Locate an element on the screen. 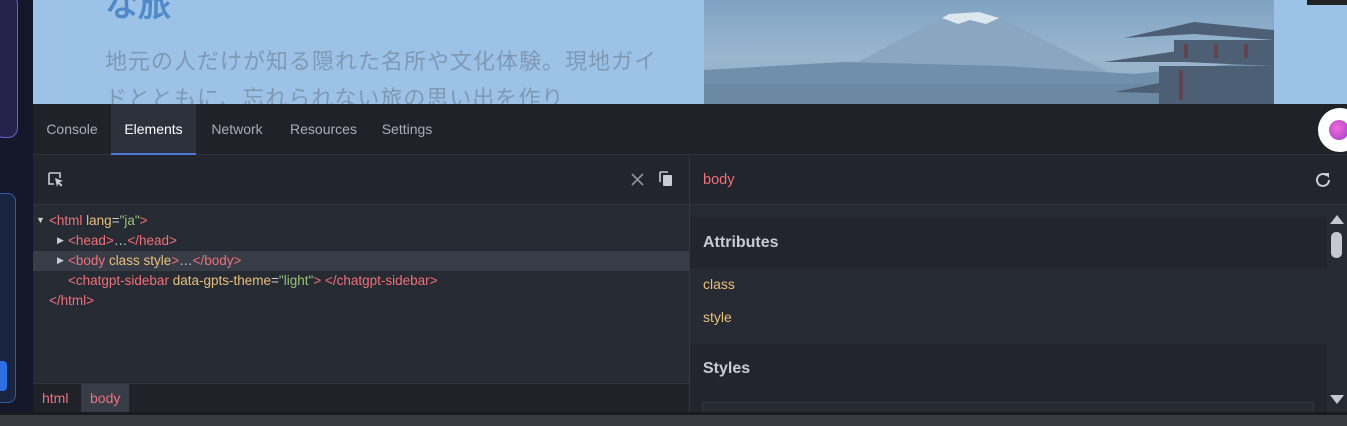 Image resolution: width=1347 pixels, height=426 pixels. tab-network: Network is located at coordinates (237, 129).